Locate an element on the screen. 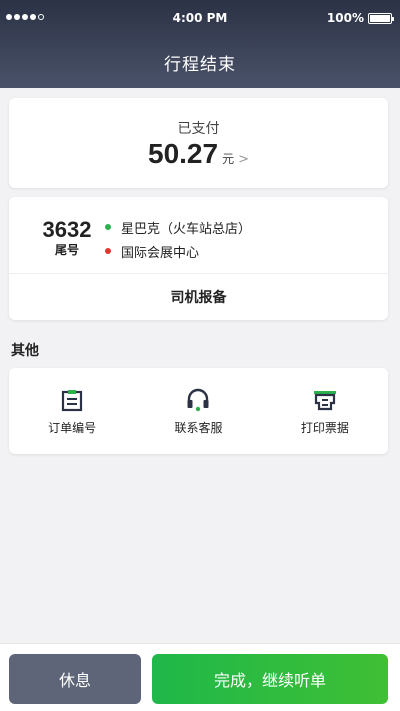  battery-icon is located at coordinates (381, 18).